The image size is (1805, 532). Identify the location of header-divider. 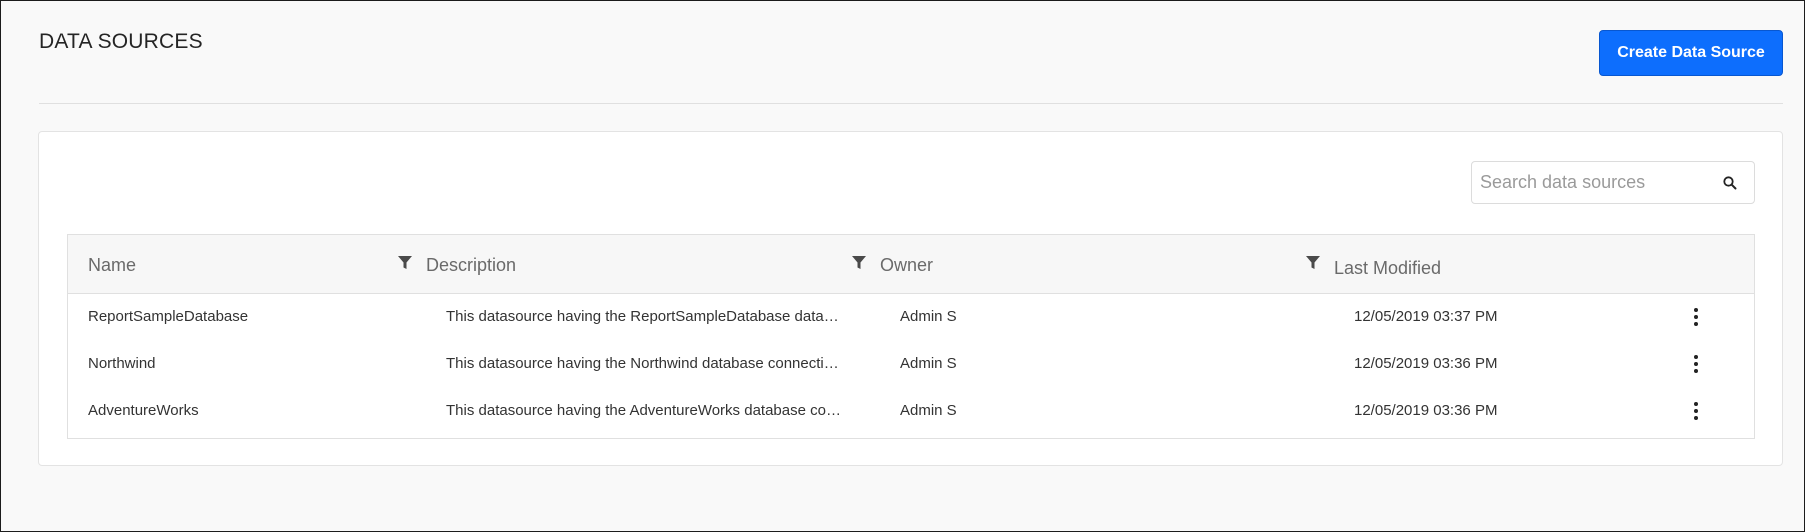
(911, 103).